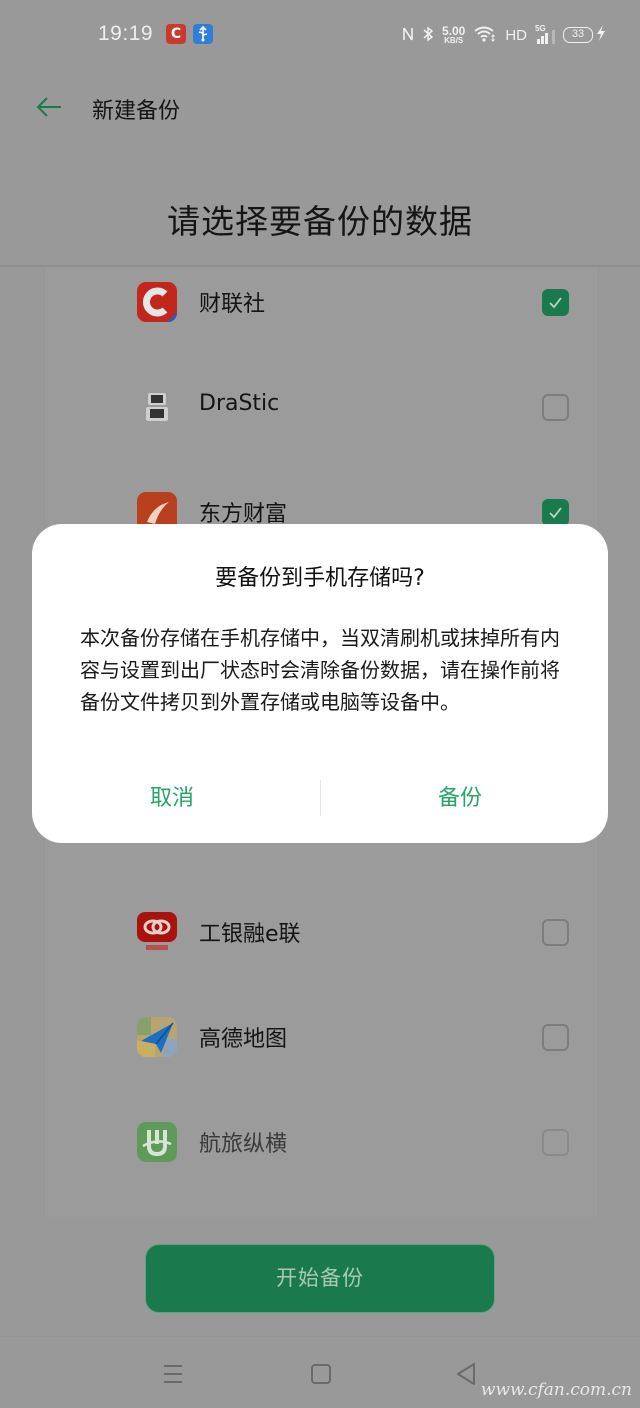 This screenshot has width=640, height=1408. I want to click on icbc-rongelian-app-icon, so click(157, 932).